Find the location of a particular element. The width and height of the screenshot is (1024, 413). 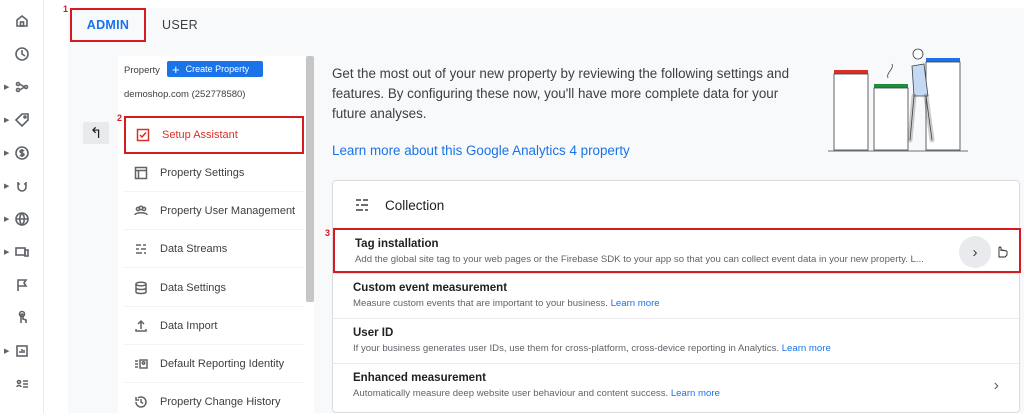

hand-cursor-icon is located at coordinates (1003, 252).